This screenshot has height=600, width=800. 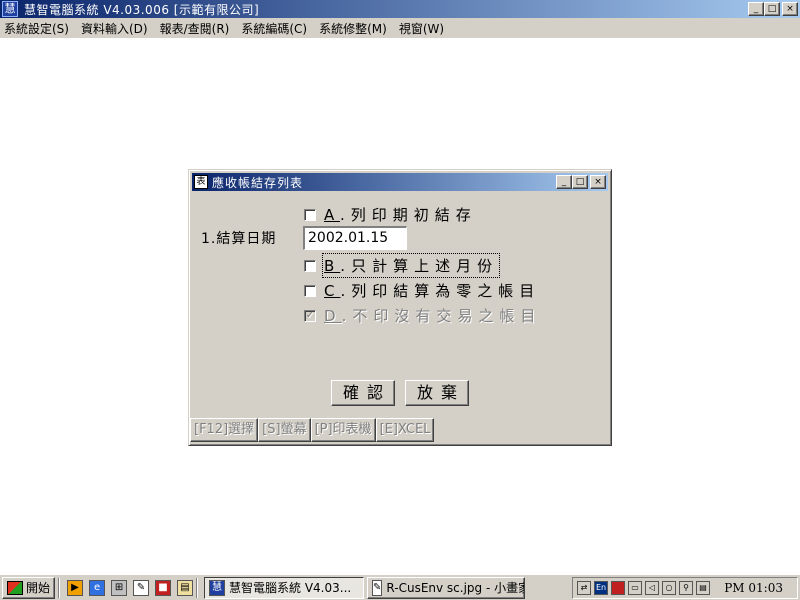 I want to click on maximize-button: □, so click(x=772, y=9).